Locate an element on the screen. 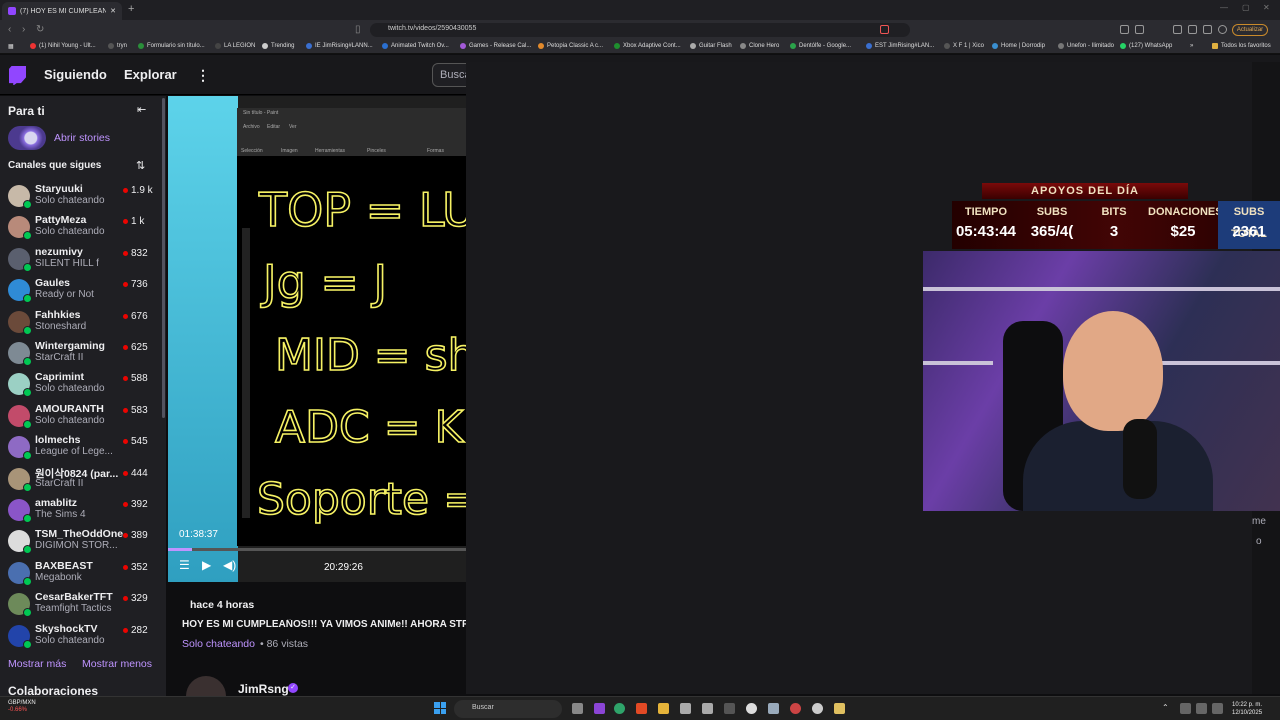  viewer-count: 832 is located at coordinates (135, 253).